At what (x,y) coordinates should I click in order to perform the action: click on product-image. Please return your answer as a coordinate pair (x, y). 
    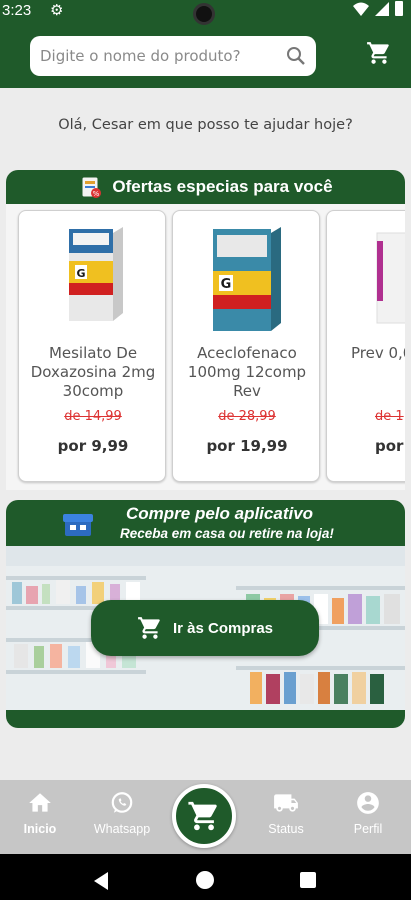
    Looking at the image, I should click on (390, 278).